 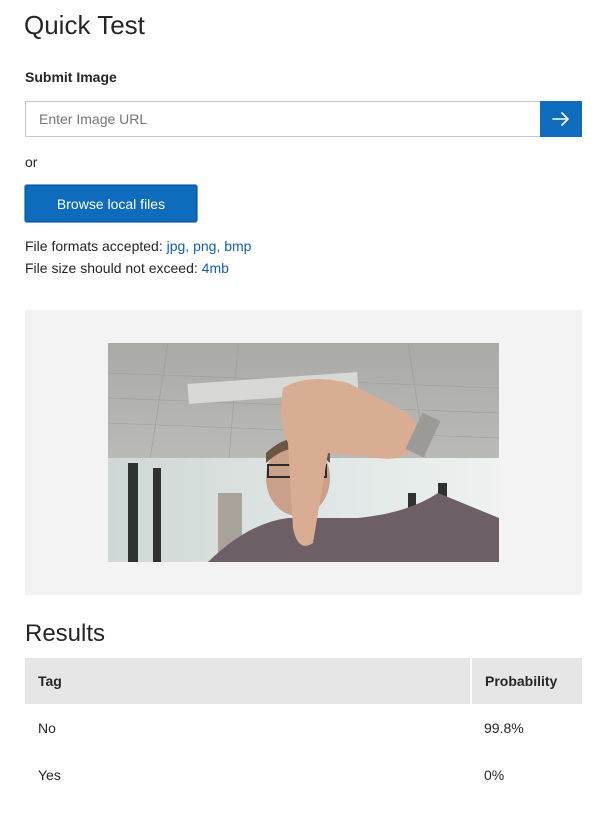 What do you see at coordinates (31, 162) in the screenshot?
I see `or-separator: or` at bounding box center [31, 162].